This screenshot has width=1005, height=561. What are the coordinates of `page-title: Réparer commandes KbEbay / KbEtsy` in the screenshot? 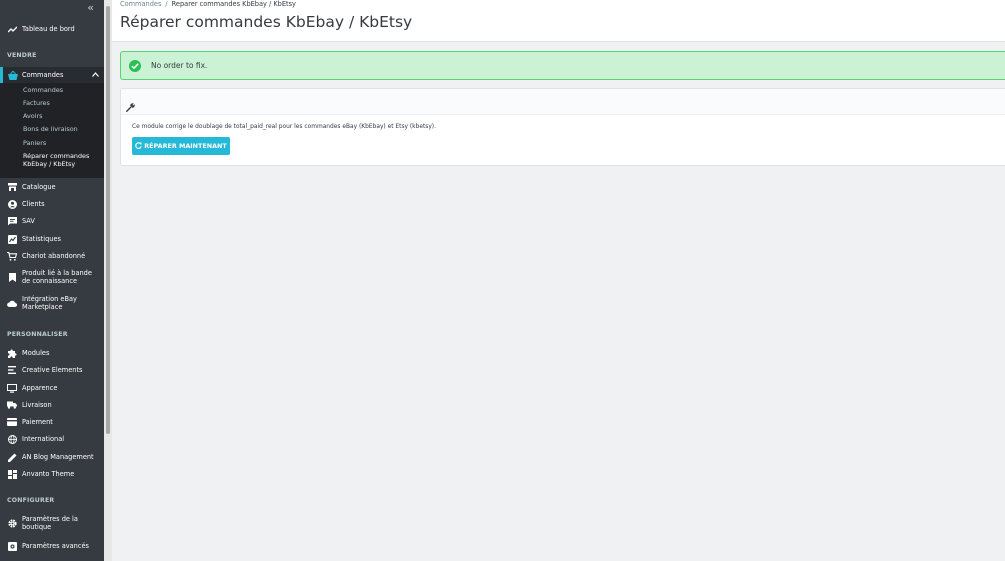 It's located at (266, 22).